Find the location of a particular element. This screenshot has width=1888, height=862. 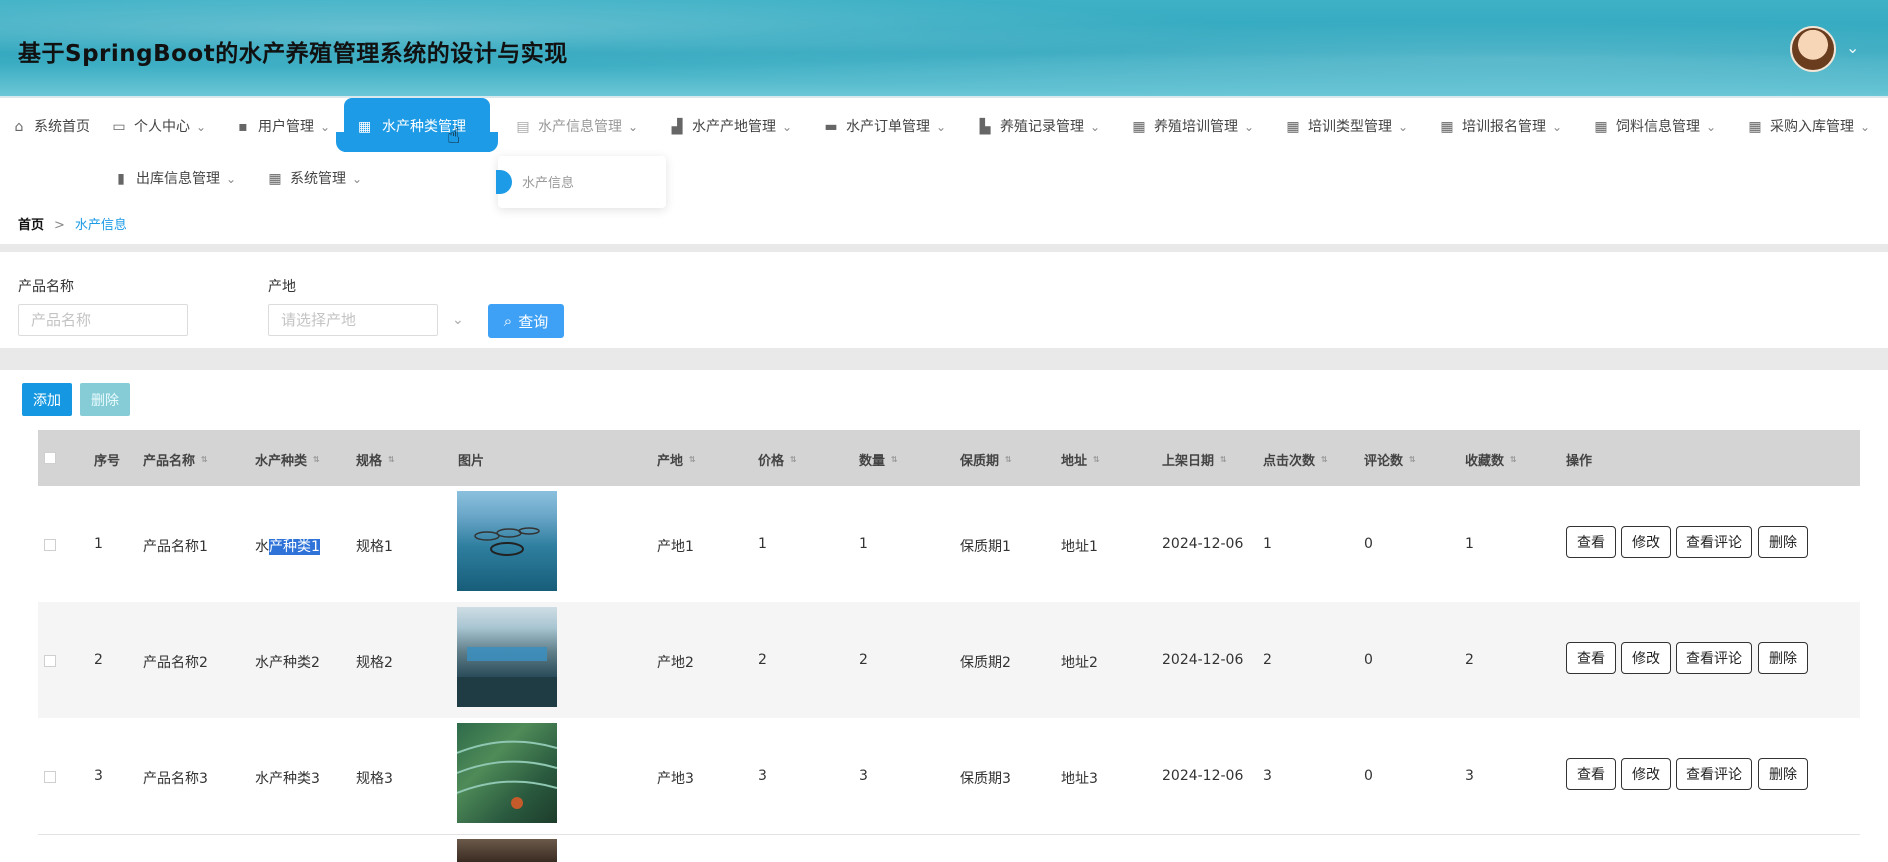

cell-favorites: 2 is located at coordinates (1469, 660).